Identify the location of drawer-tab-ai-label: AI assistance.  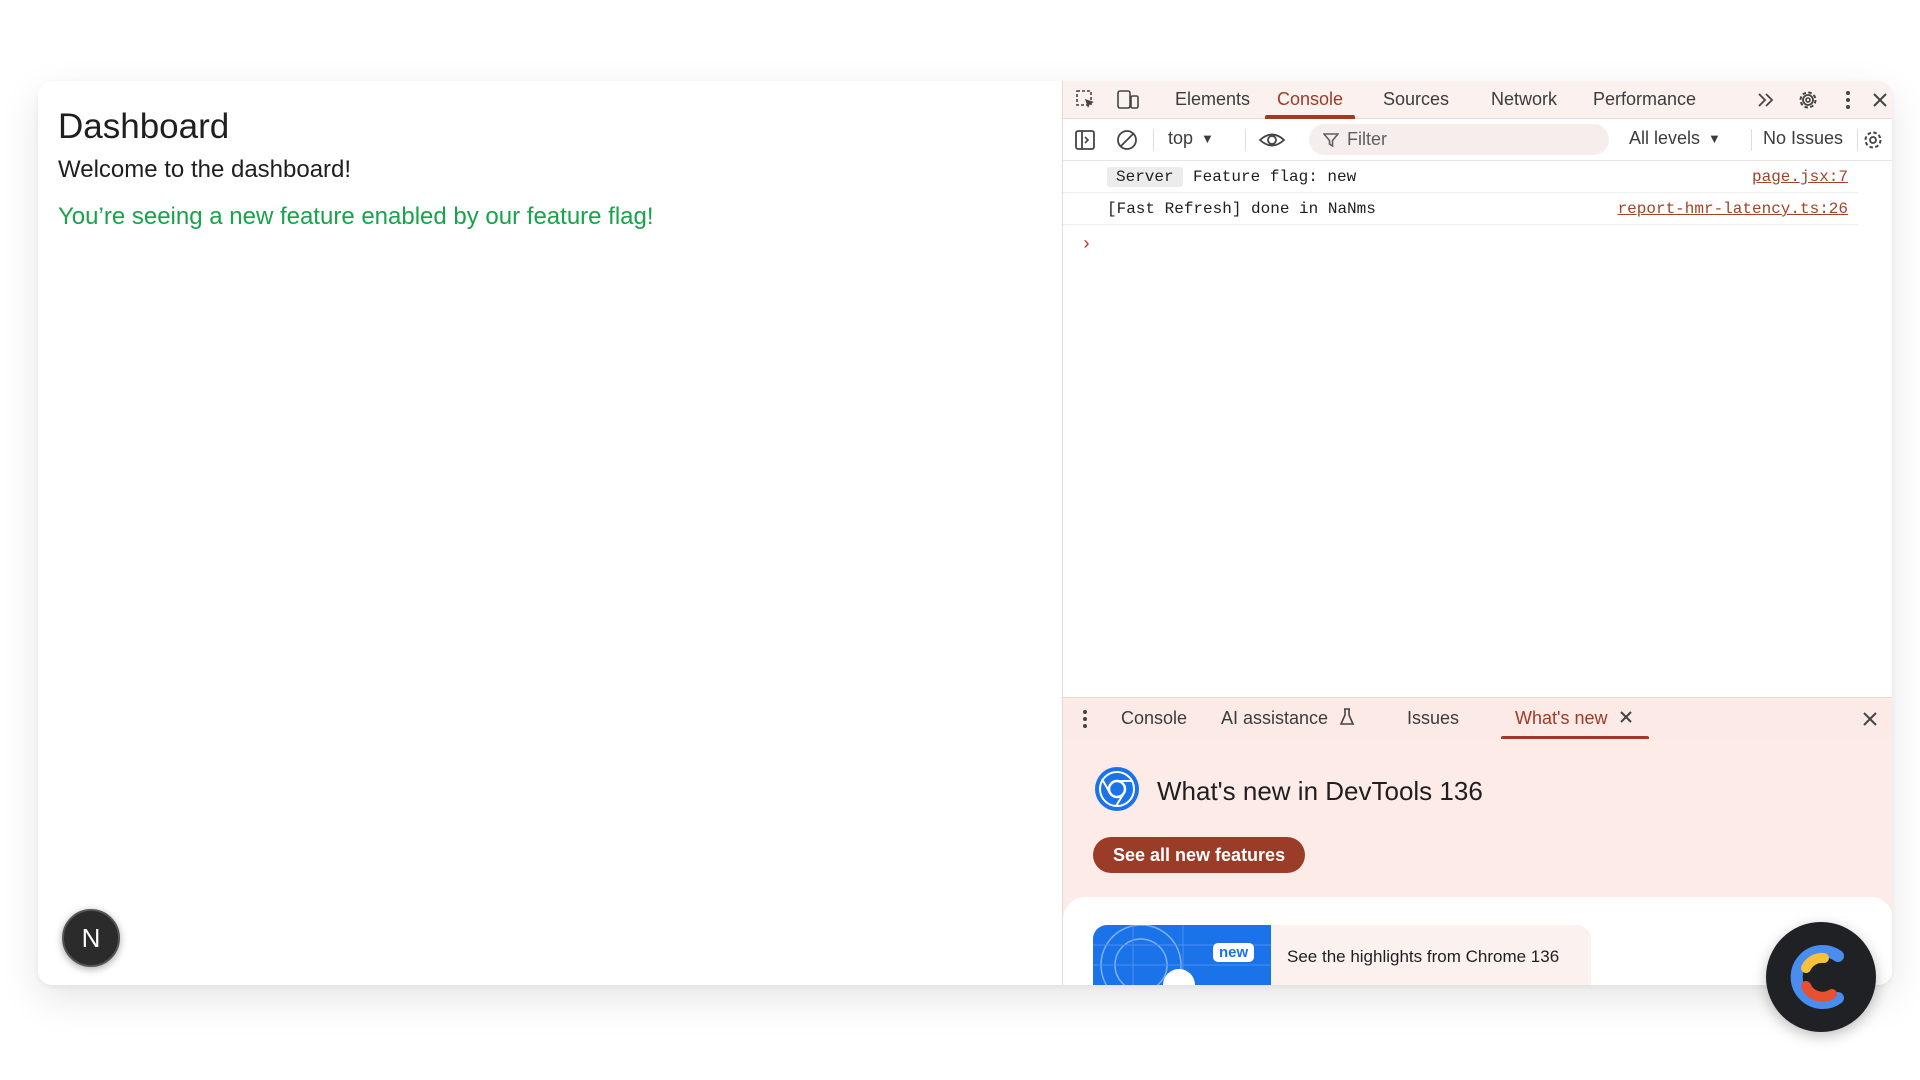
(1275, 718).